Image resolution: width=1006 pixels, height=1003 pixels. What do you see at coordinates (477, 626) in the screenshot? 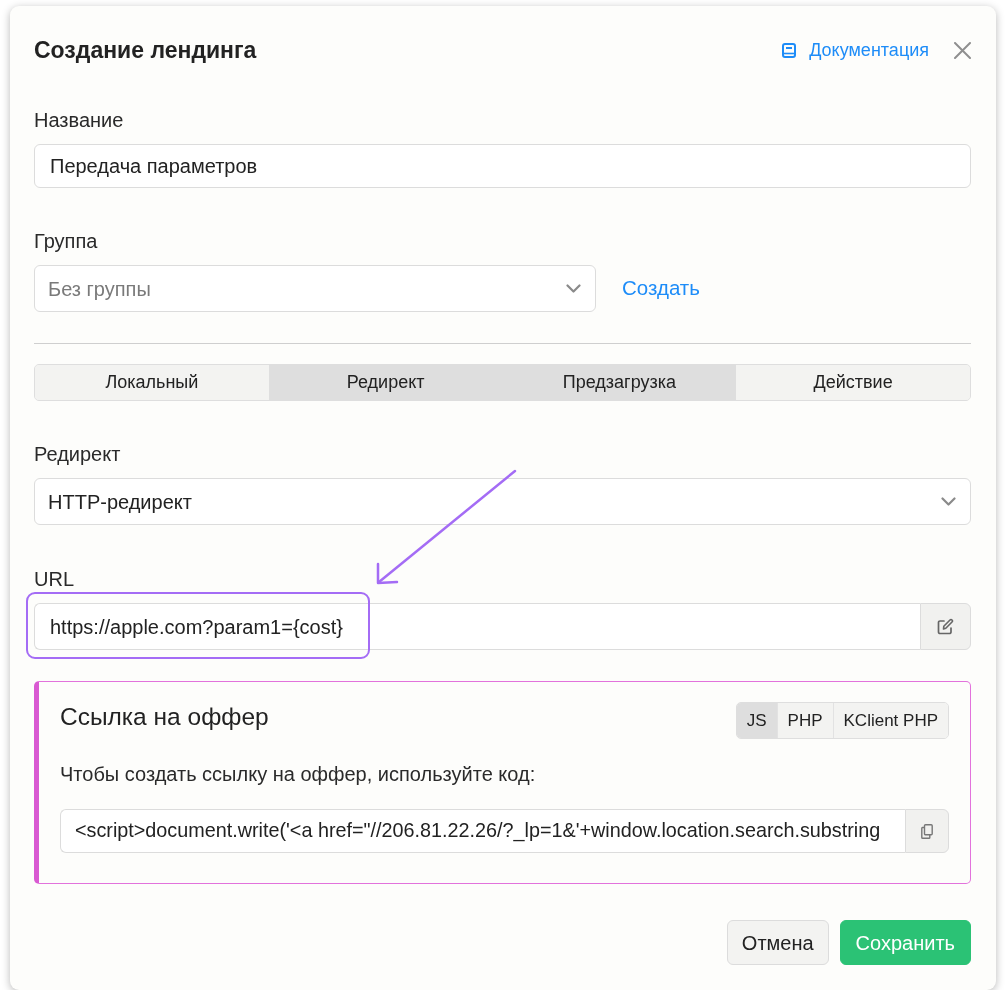
I see `url-input: https://apple.com?param1={cost}` at bounding box center [477, 626].